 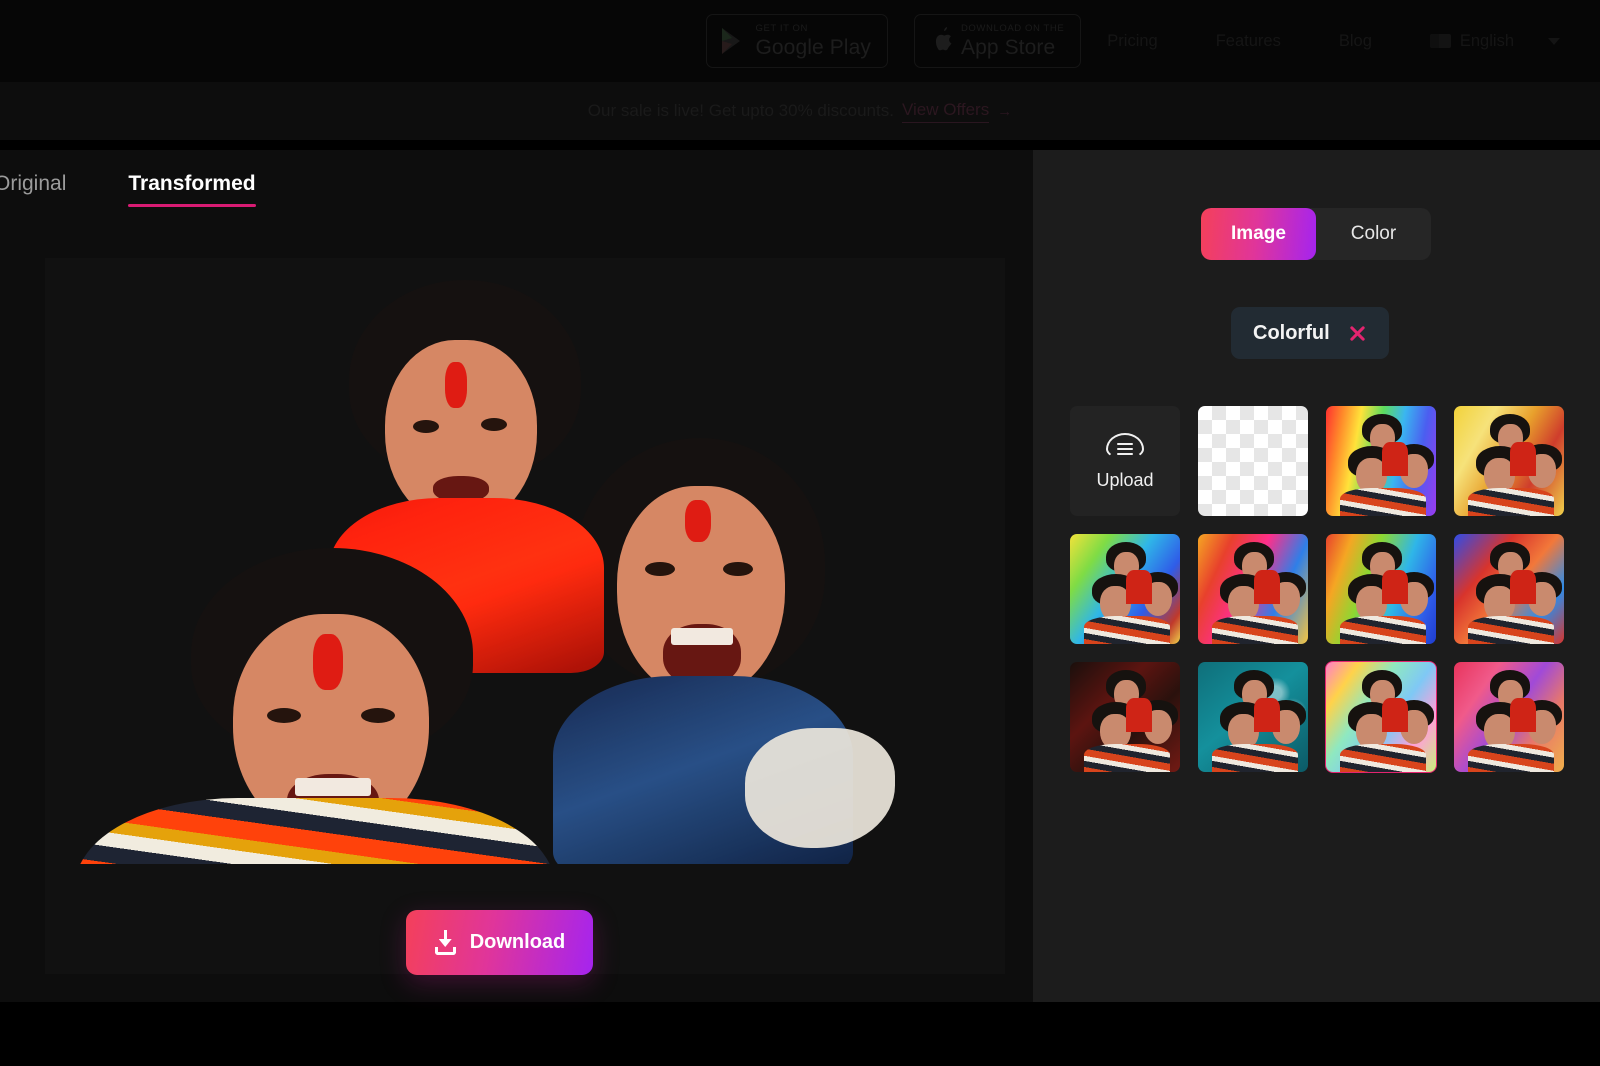 I want to click on tab-transformed-label: Transformed, so click(x=192, y=183).